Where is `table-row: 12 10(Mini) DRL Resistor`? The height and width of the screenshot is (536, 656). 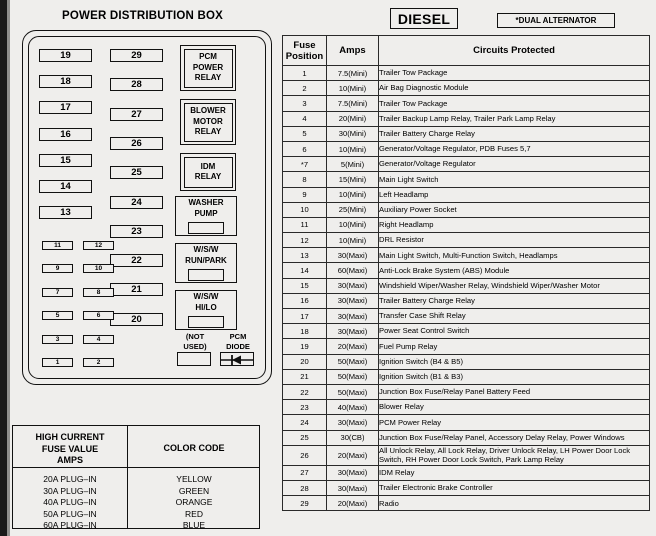 table-row: 12 10(Mini) DRL Resistor is located at coordinates (466, 240).